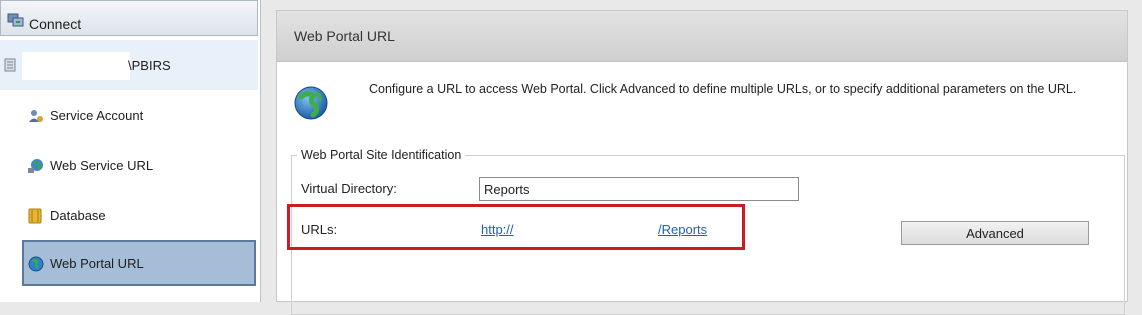 This screenshot has width=1142, height=315. I want to click on web-service-url-icon, so click(36, 168).